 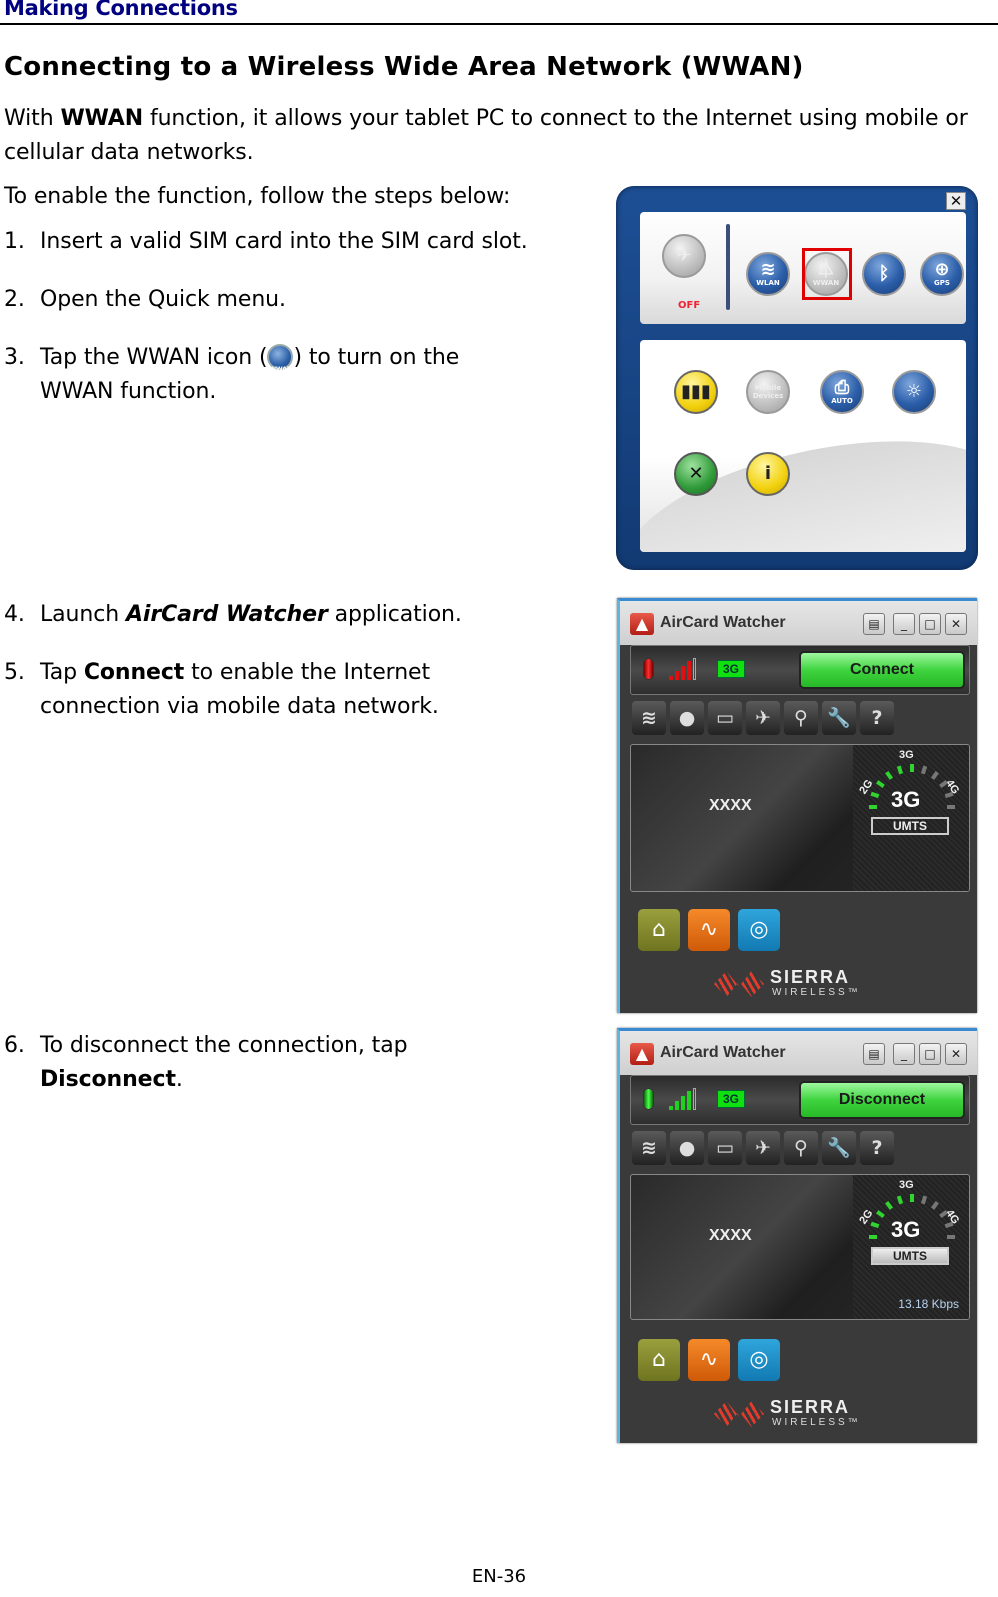 I want to click on step-text-post: ., so click(x=179, y=1079).